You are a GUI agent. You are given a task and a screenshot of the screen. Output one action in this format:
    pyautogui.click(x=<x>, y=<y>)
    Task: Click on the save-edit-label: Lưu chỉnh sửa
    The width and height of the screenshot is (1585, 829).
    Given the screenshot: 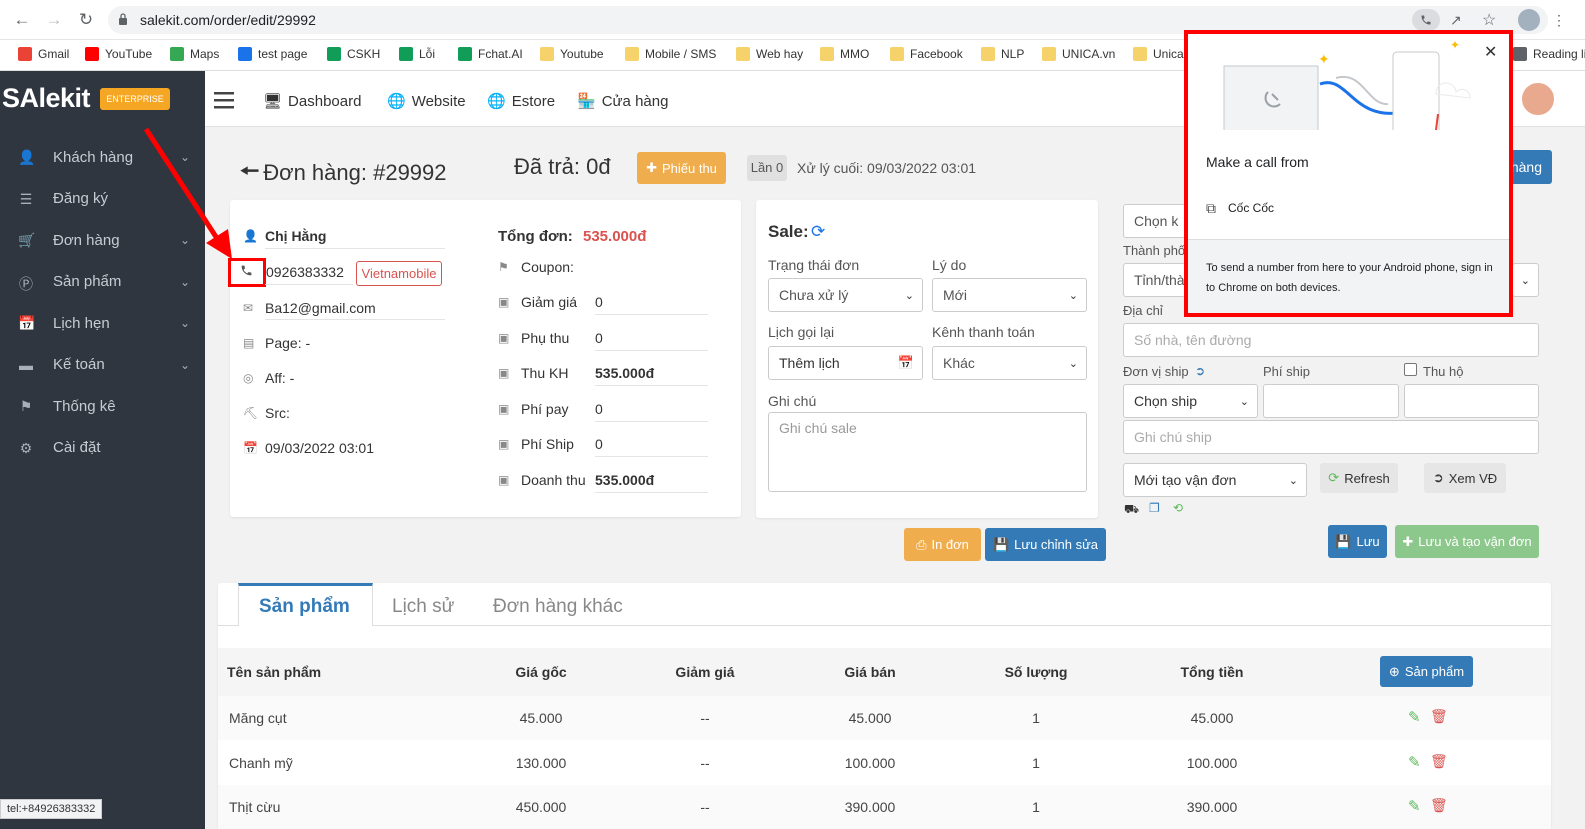 What is the action you would take?
    pyautogui.click(x=1056, y=544)
    